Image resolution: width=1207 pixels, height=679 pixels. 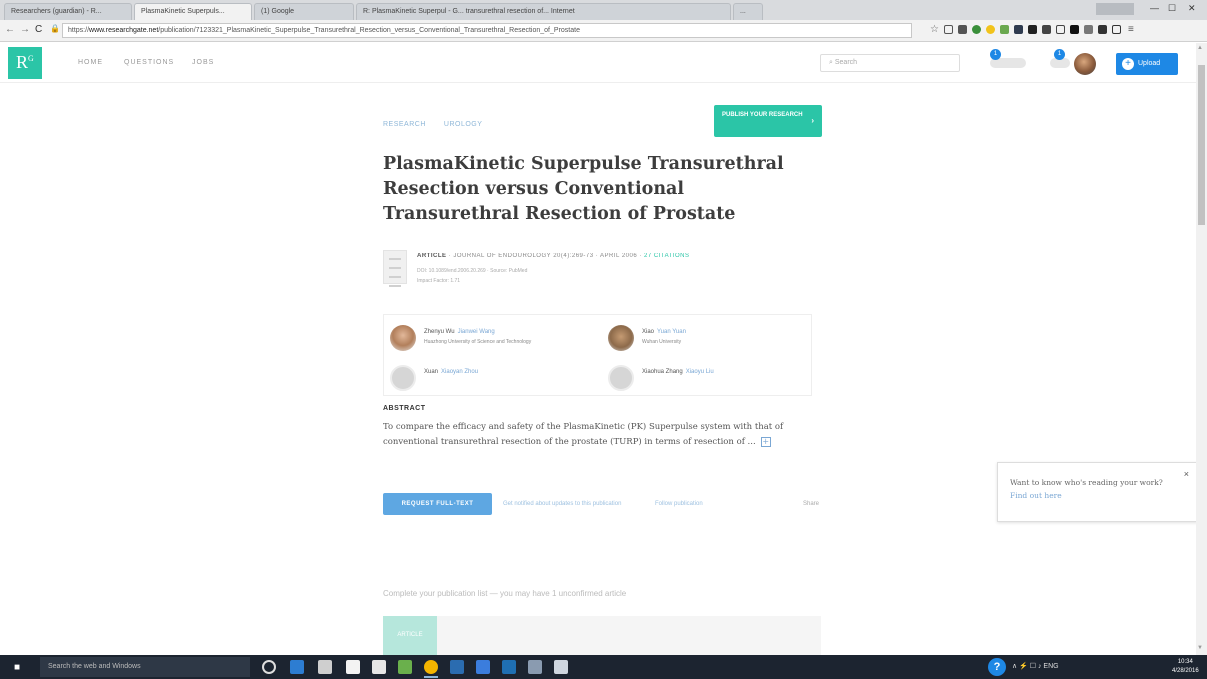 I want to click on system-tray: ∧ ⚡ ☐ ♪ ENG, so click(x=1035, y=666).